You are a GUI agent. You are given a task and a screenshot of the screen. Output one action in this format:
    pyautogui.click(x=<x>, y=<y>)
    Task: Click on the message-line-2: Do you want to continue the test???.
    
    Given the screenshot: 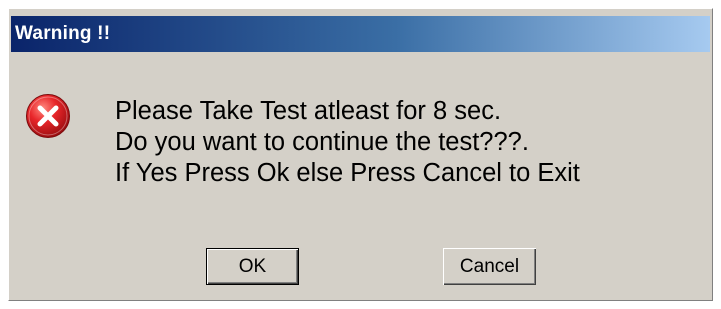 What is the action you would take?
    pyautogui.click(x=322, y=142)
    